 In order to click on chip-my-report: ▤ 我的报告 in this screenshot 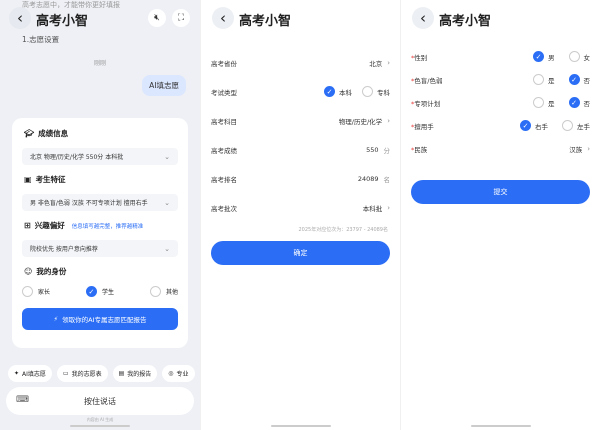, I will do `click(135, 373)`.